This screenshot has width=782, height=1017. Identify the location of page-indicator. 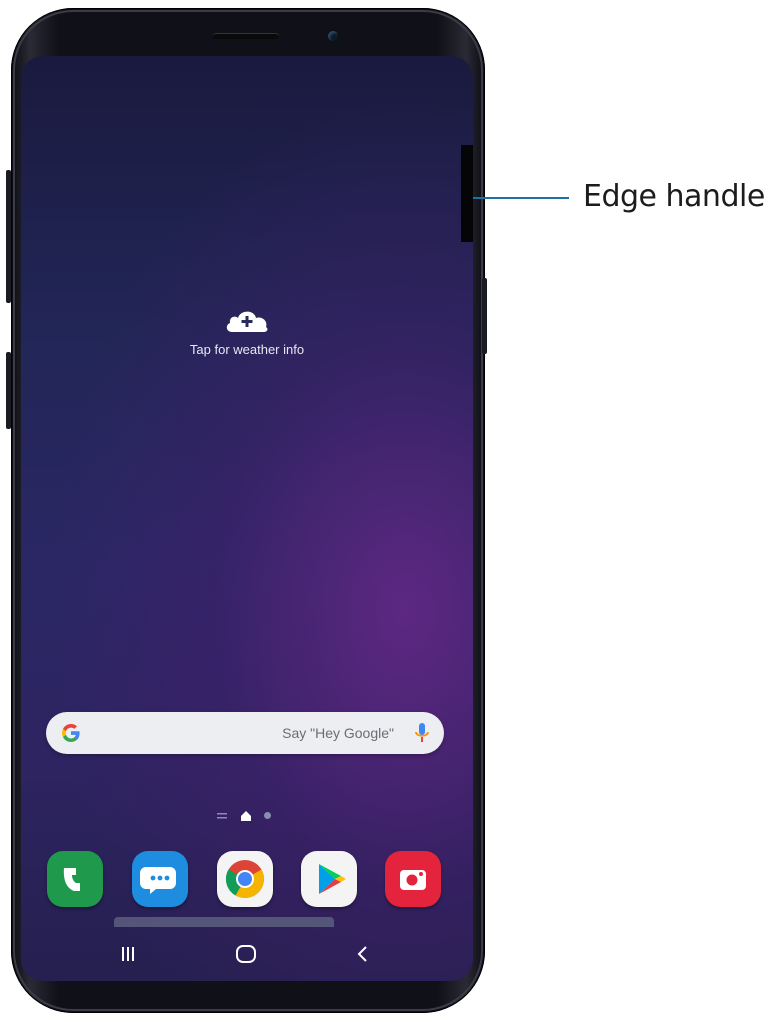
(247, 817).